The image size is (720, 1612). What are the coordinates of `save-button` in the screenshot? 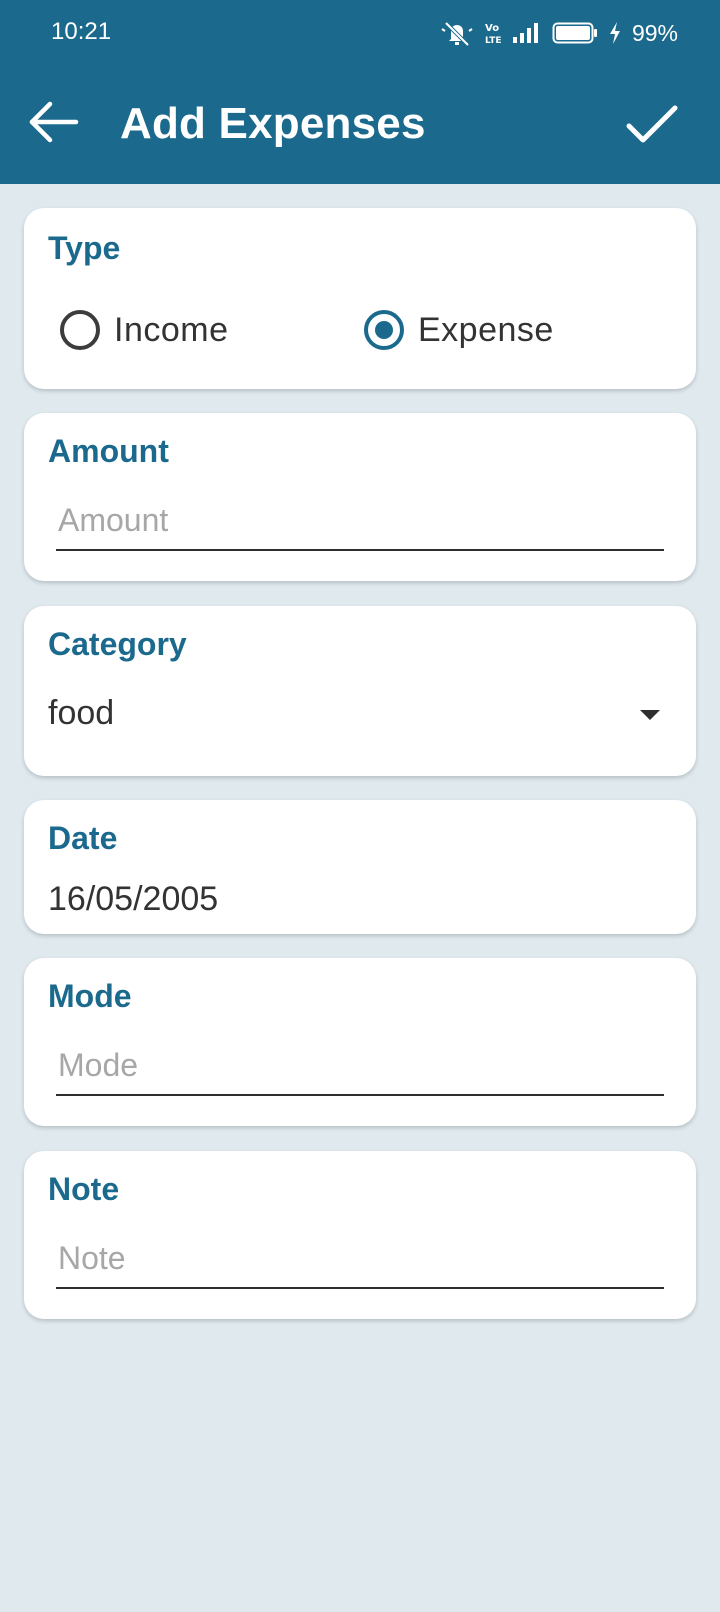 It's located at (652, 126).